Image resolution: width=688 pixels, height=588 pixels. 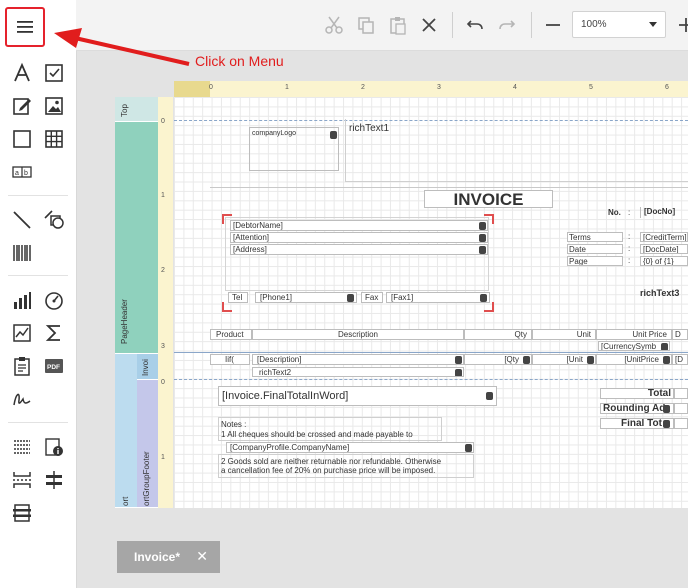 What do you see at coordinates (664, 294) in the screenshot?
I see `rich-text3-box: richText3` at bounding box center [664, 294].